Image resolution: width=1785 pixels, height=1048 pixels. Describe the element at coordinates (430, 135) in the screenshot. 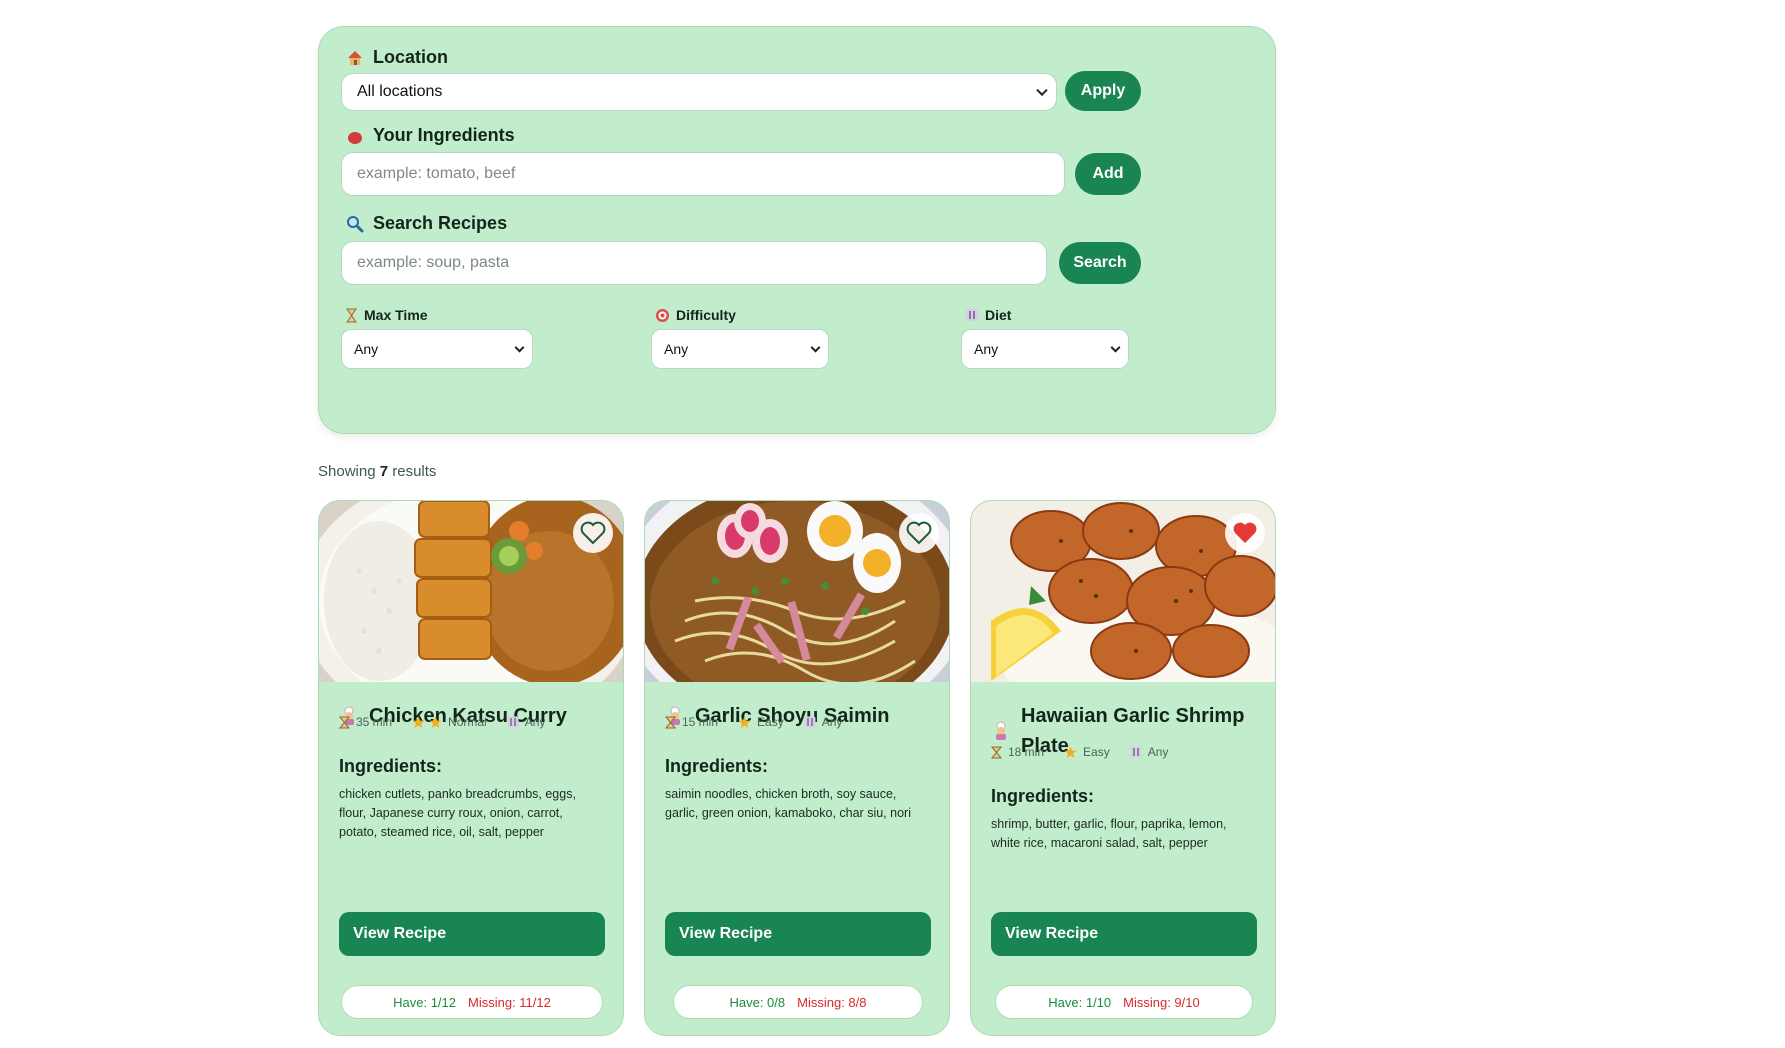

I see `ingredients-heading: Your Ingredients` at that location.